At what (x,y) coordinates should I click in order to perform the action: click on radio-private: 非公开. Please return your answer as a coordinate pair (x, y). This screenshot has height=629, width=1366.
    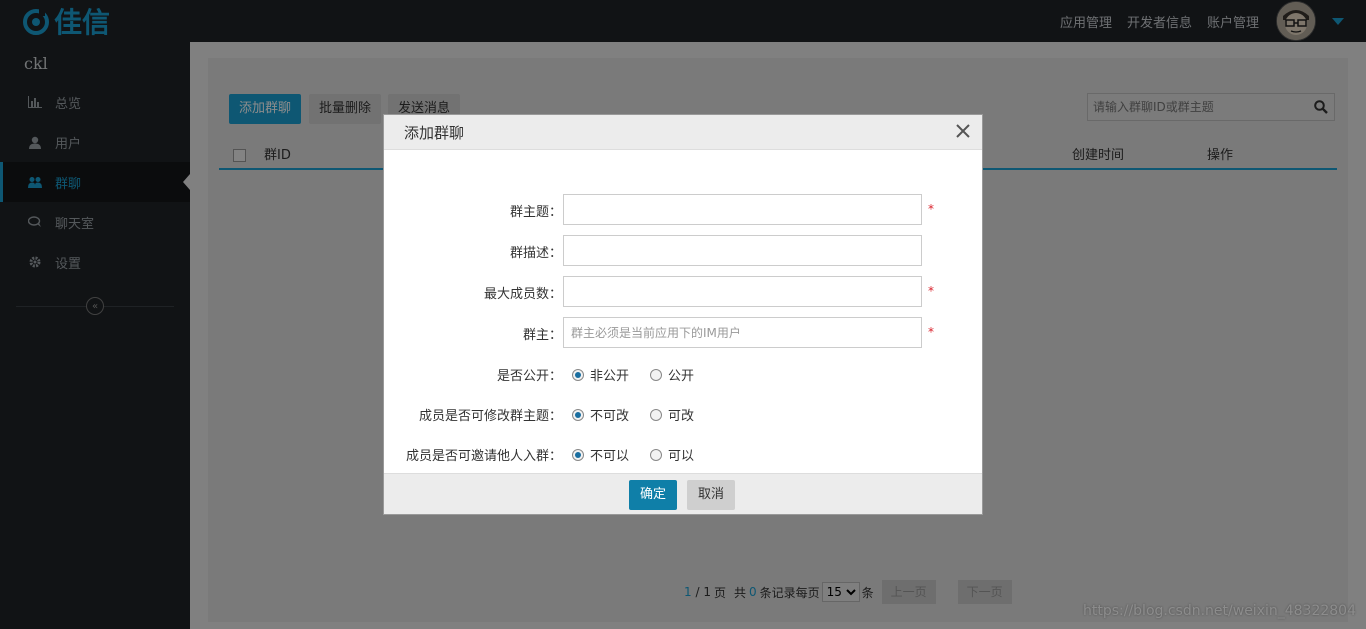
    Looking at the image, I should click on (600, 374).